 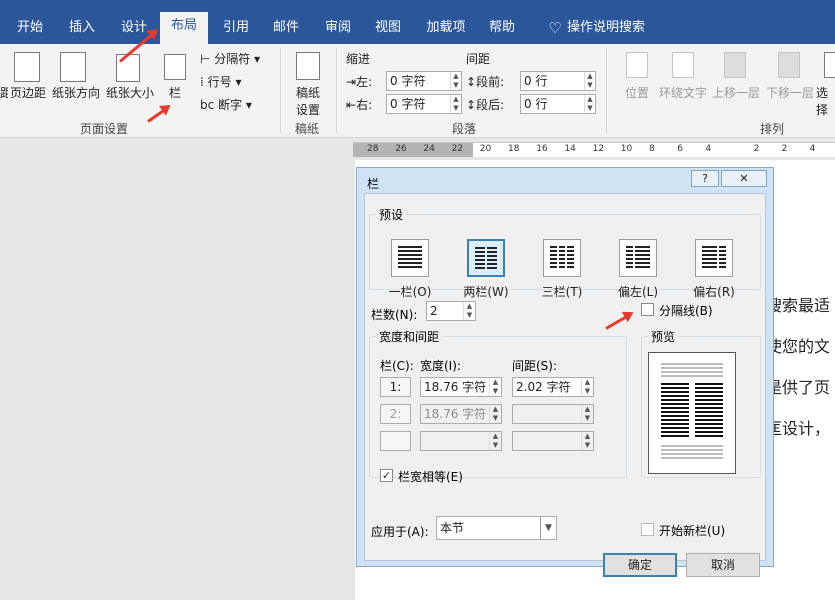 What do you see at coordinates (502, 29) in the screenshot?
I see `tab-help: 帮助` at bounding box center [502, 29].